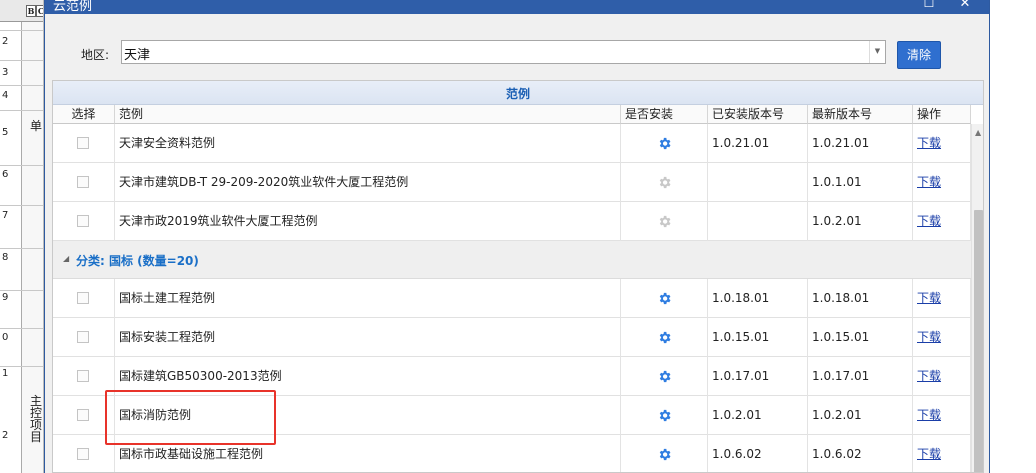  What do you see at coordinates (860, 143) in the screenshot?
I see `latest-version: 1.0.21.01` at bounding box center [860, 143].